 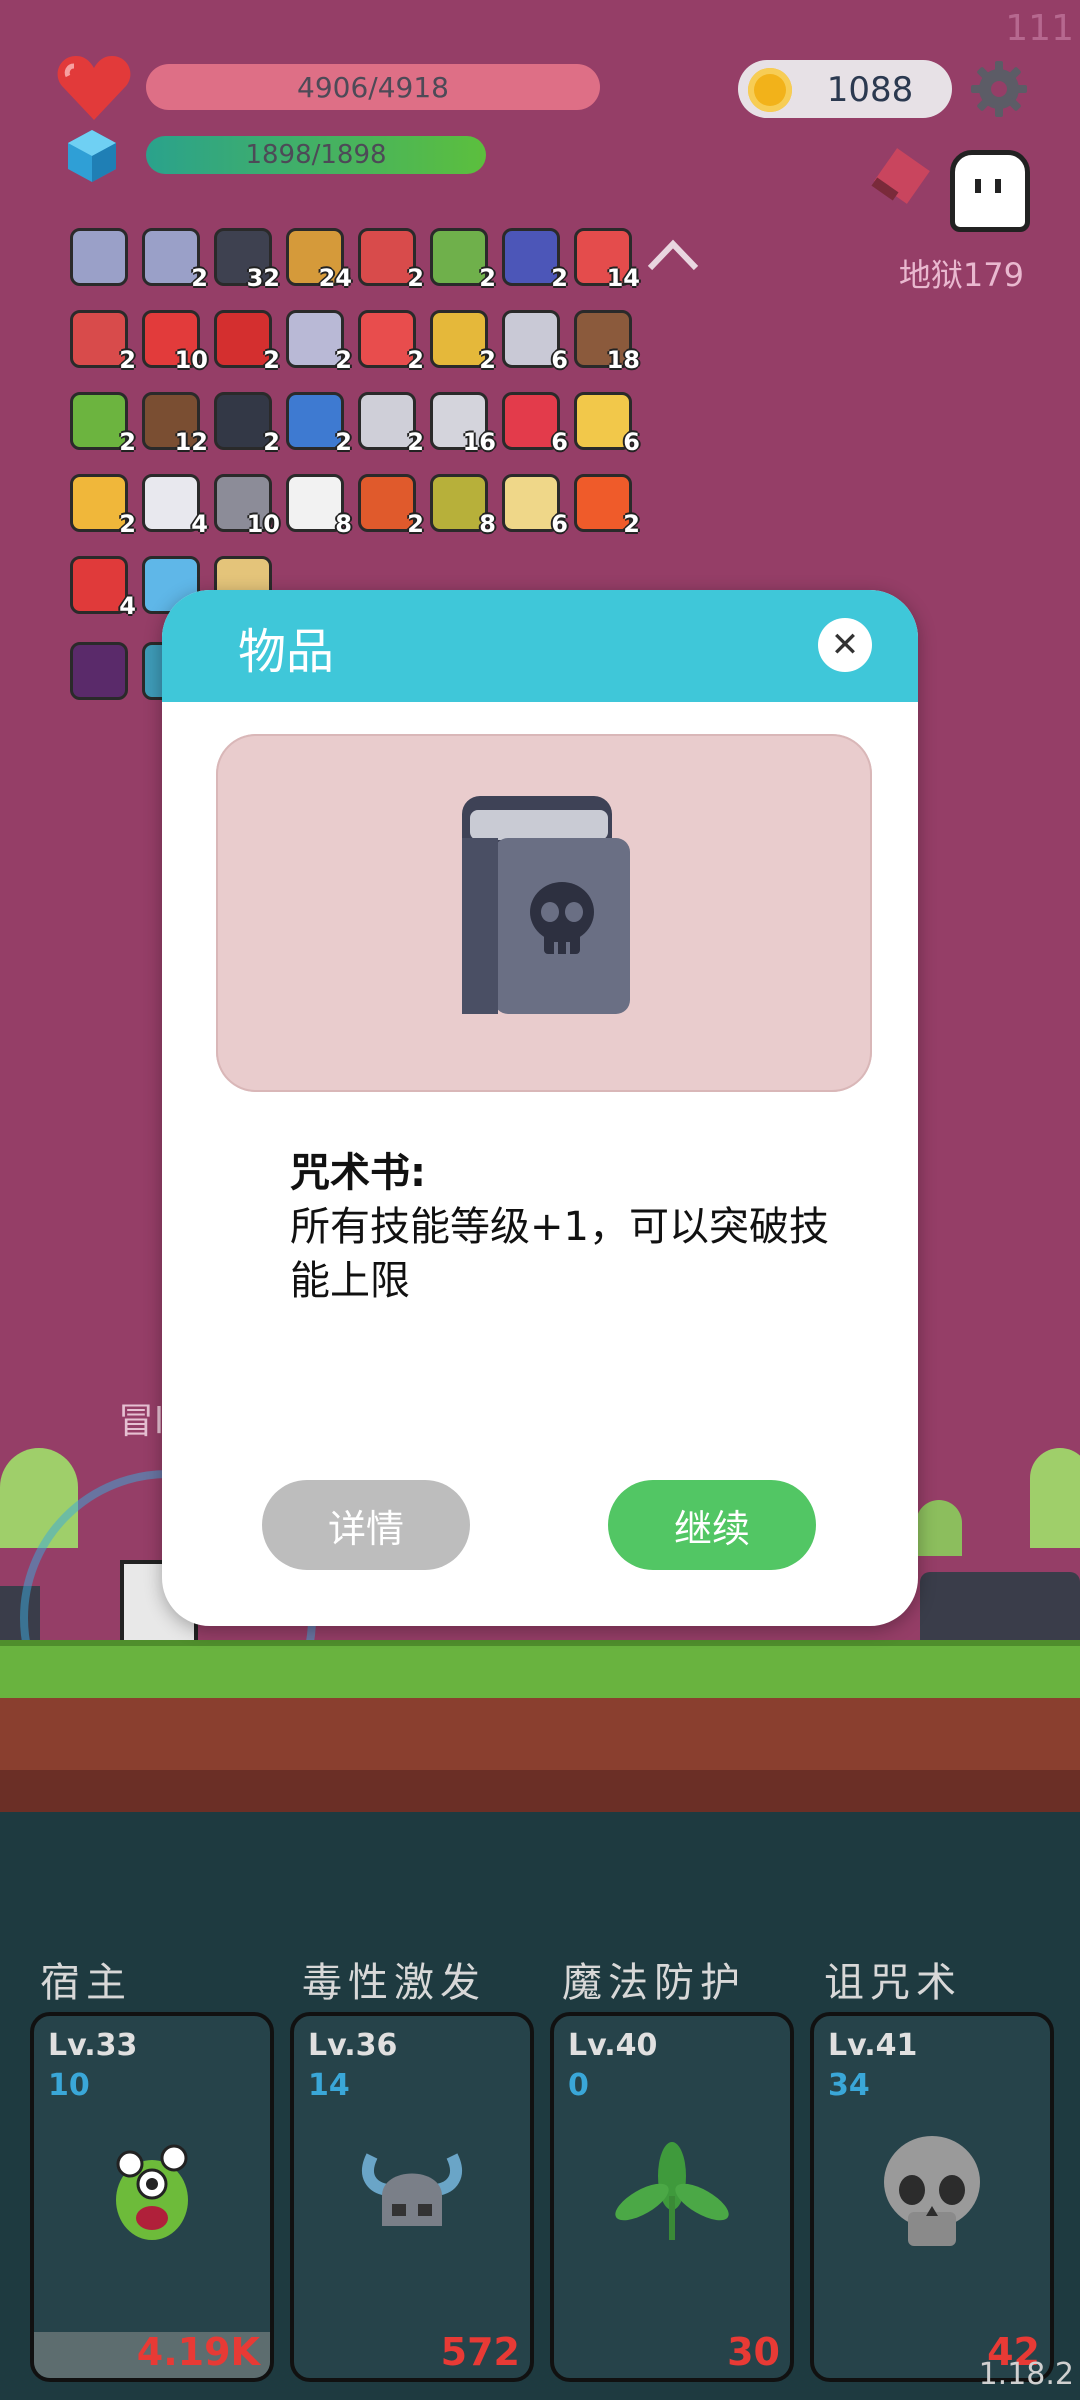 What do you see at coordinates (317, 422) in the screenshot?
I see `star-flag-item: 2` at bounding box center [317, 422].